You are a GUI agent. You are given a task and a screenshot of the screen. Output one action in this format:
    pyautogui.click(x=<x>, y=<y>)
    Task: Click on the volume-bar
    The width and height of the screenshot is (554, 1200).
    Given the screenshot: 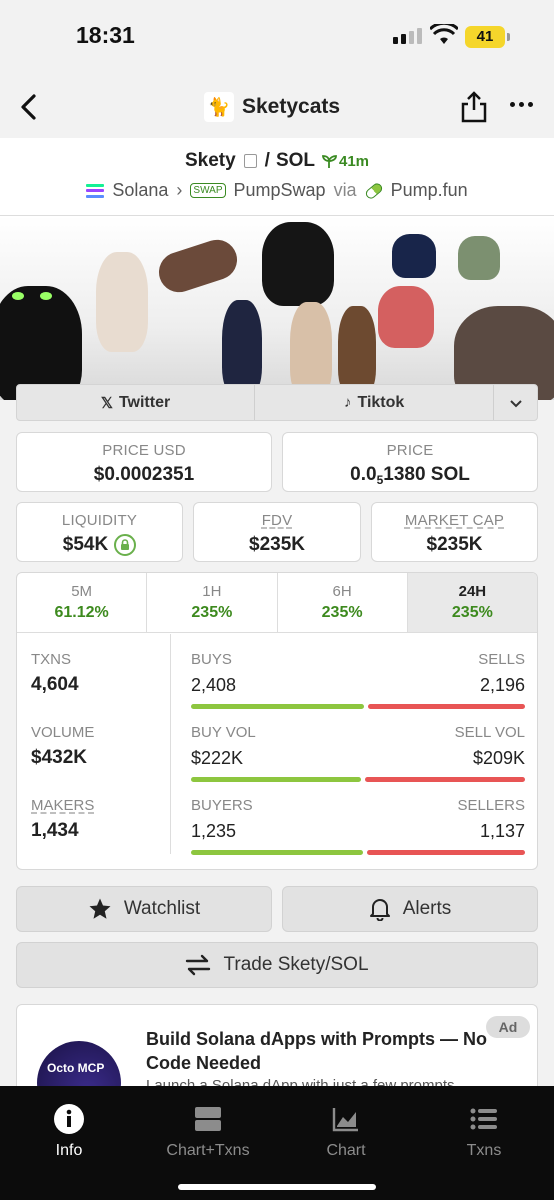 What is the action you would take?
    pyautogui.click(x=358, y=779)
    